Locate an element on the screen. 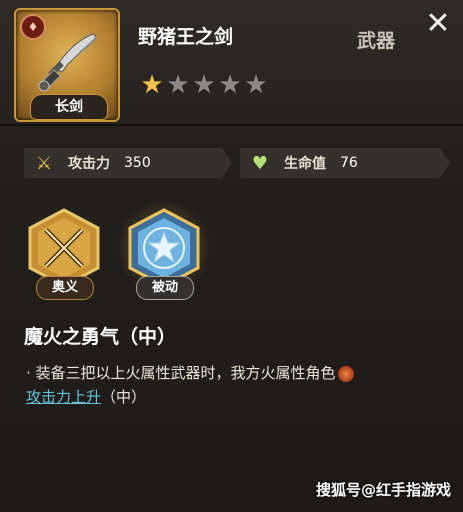  fire-element-icon is located at coordinates (345, 373).